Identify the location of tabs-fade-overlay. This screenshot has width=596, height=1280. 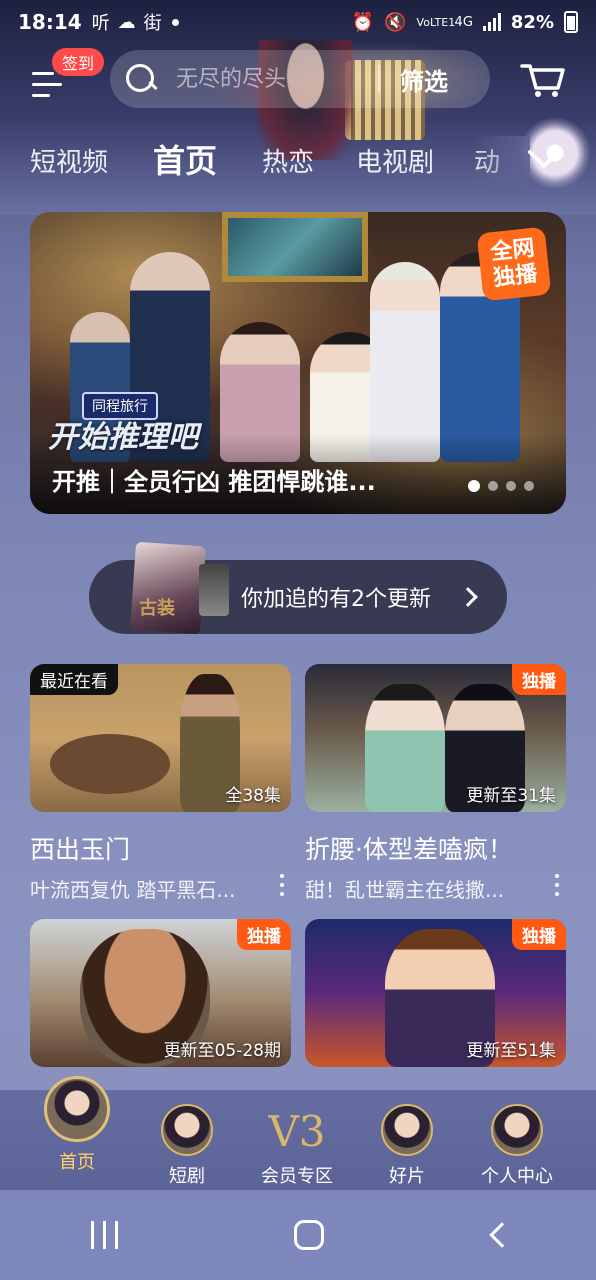
(500, 161).